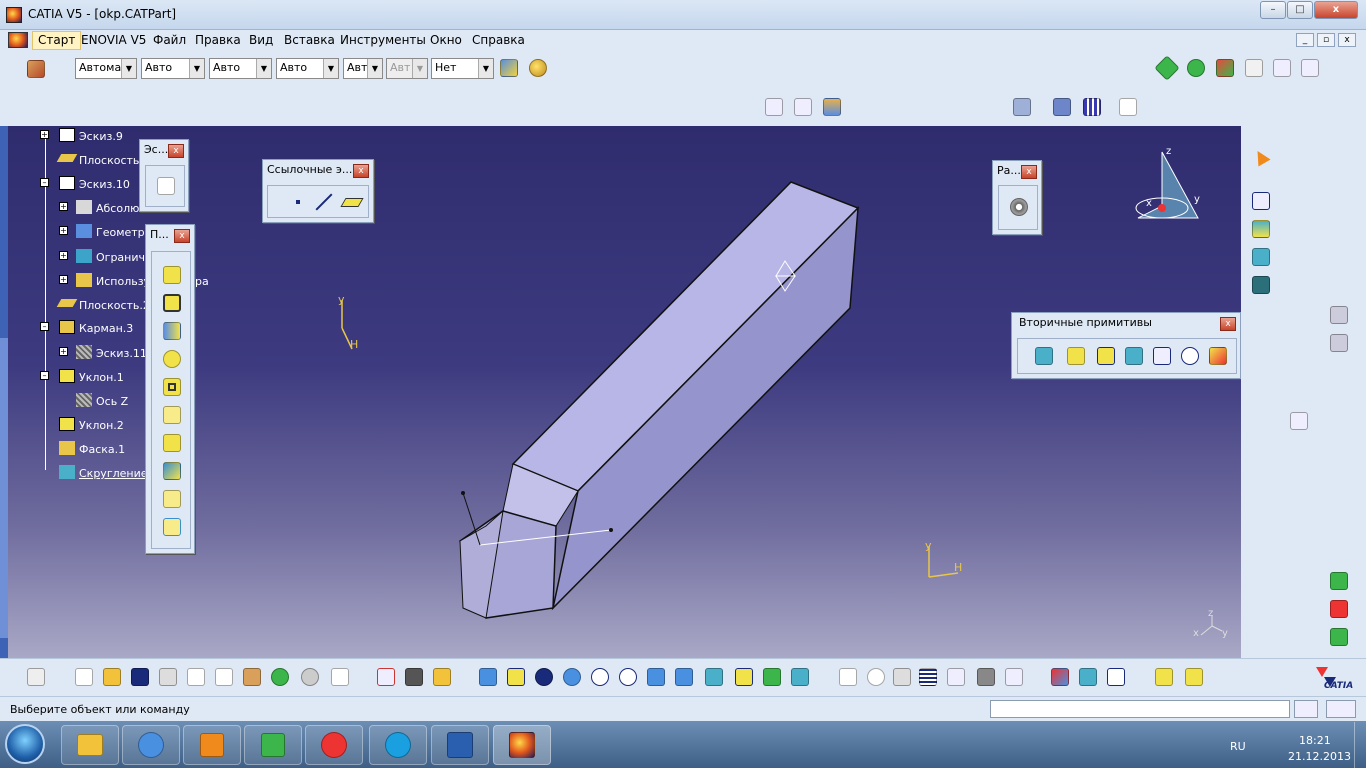 The height and width of the screenshot is (768, 1366). What do you see at coordinates (774, 107) in the screenshot?
I see `text-annotation-icon` at bounding box center [774, 107].